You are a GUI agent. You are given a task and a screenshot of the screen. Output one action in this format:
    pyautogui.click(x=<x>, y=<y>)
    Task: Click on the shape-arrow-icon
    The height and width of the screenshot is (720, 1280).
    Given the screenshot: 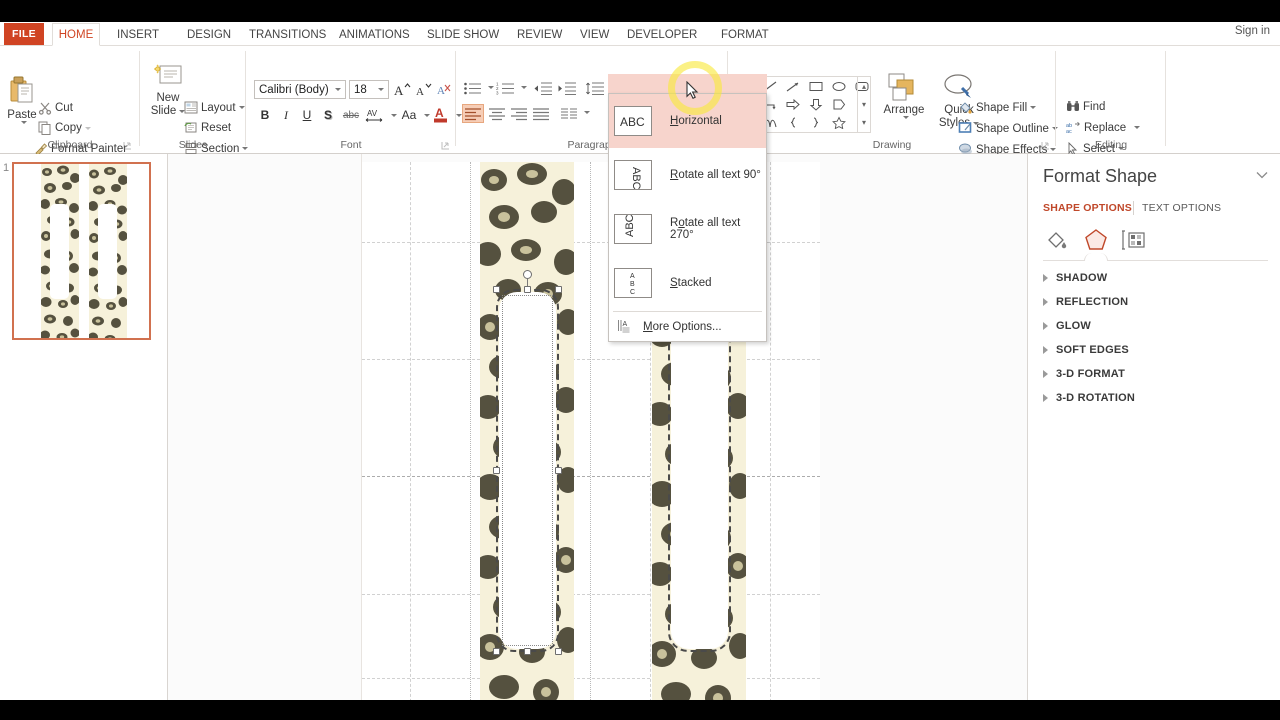 What is the action you would take?
    pyautogui.click(x=793, y=86)
    